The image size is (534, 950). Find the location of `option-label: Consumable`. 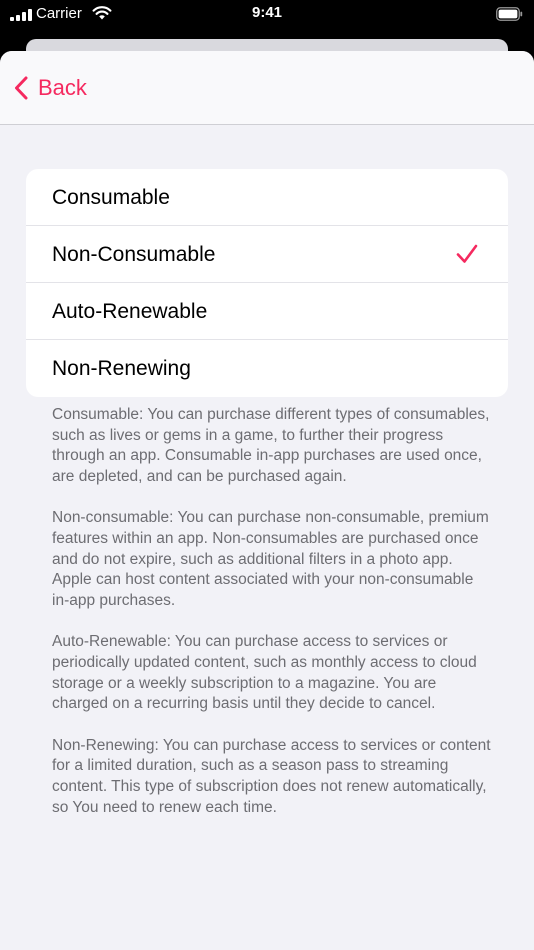

option-label: Consumable is located at coordinates (111, 197).